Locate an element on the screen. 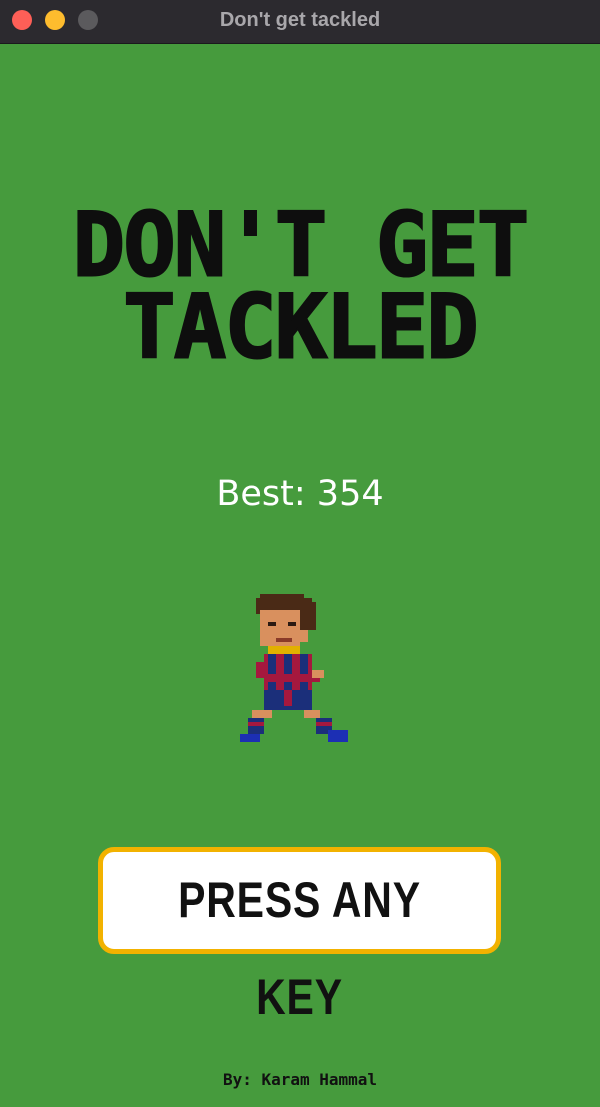  window-title: Don't get tackled is located at coordinates (300, 20).